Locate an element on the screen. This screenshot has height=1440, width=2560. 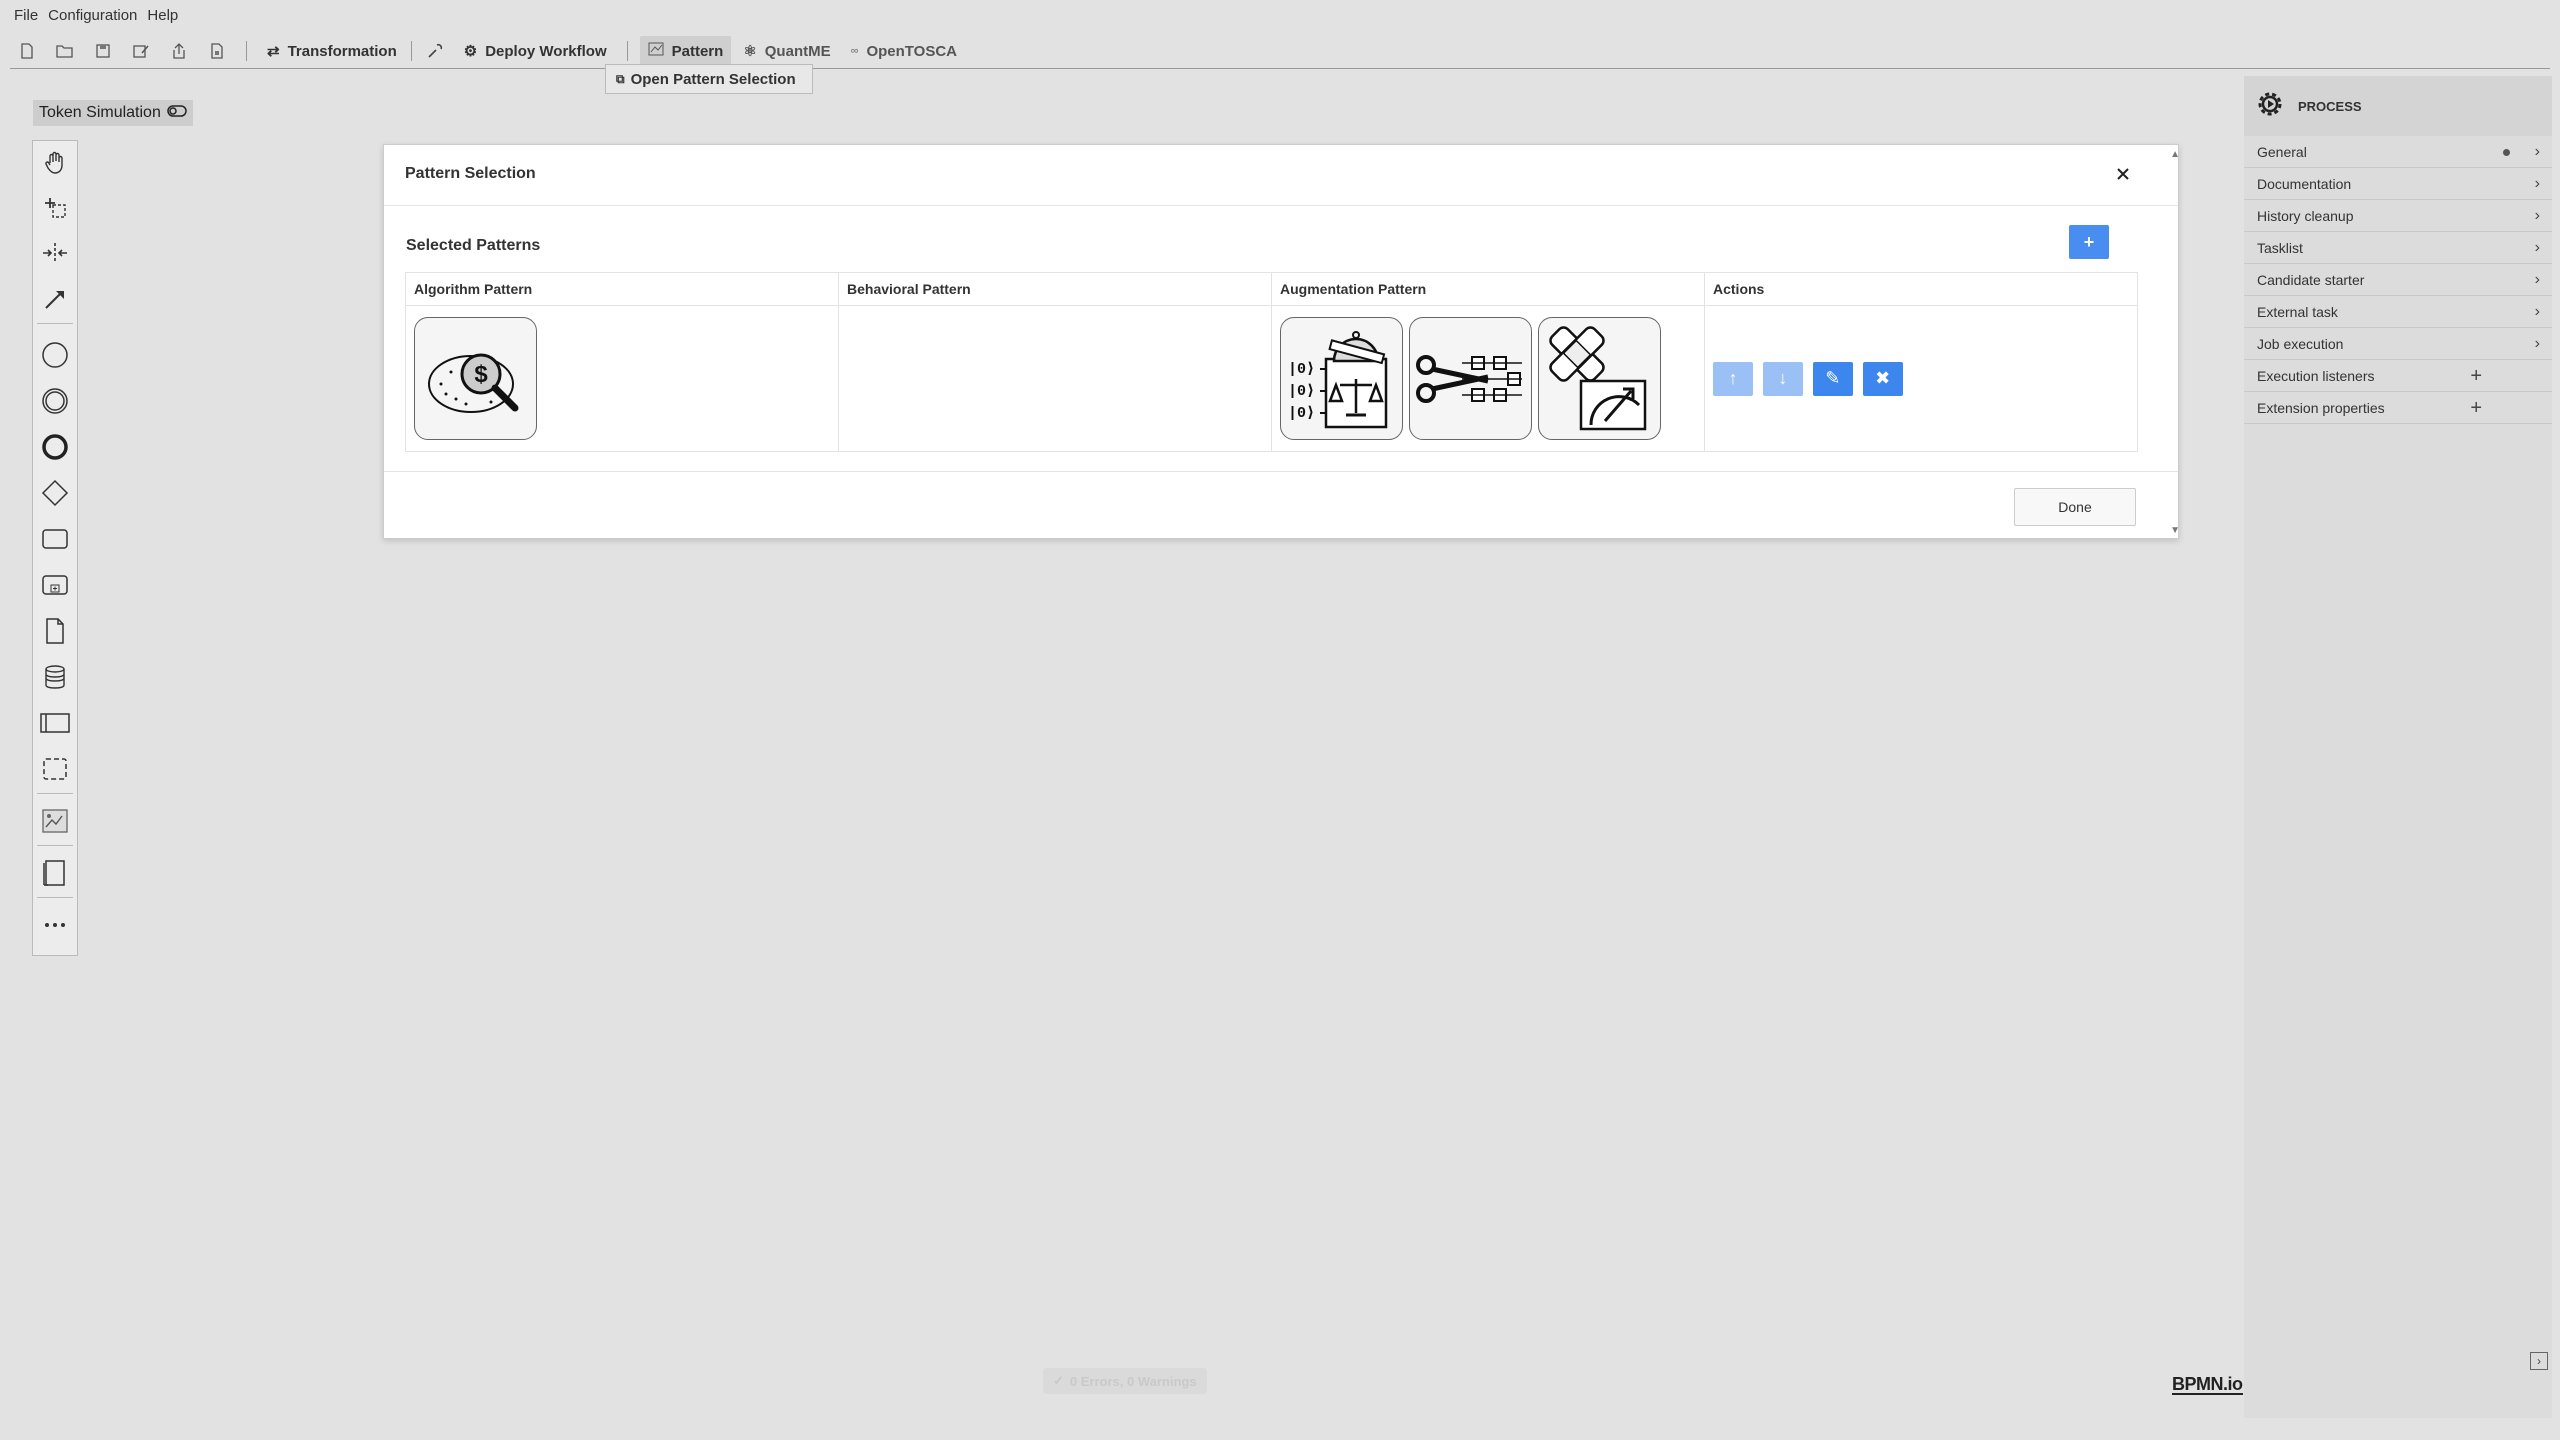
open-pattern-selection-item: ⧉ Open Pattern Selection is located at coordinates (709, 79).